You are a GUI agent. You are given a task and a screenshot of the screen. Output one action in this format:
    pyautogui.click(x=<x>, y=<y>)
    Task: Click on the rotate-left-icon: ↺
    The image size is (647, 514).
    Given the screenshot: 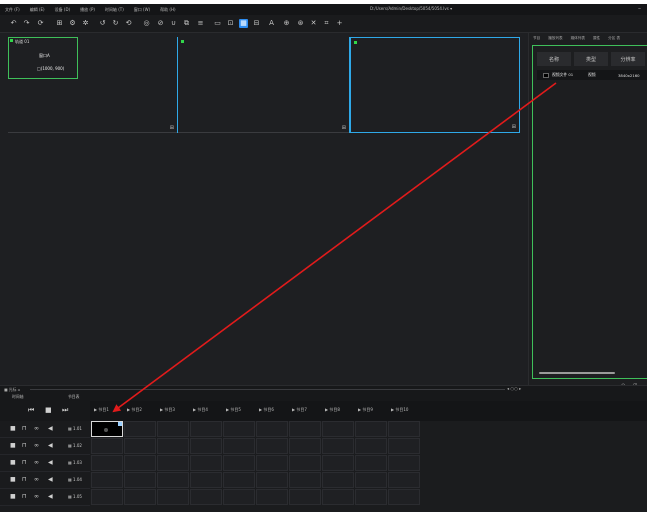 What is the action you would take?
    pyautogui.click(x=102, y=23)
    